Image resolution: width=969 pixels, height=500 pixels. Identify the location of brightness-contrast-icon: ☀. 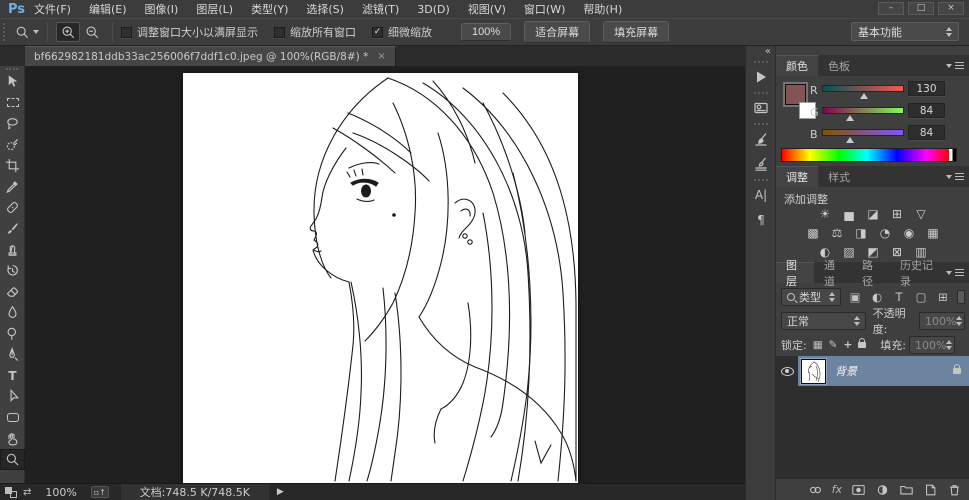
(825, 213).